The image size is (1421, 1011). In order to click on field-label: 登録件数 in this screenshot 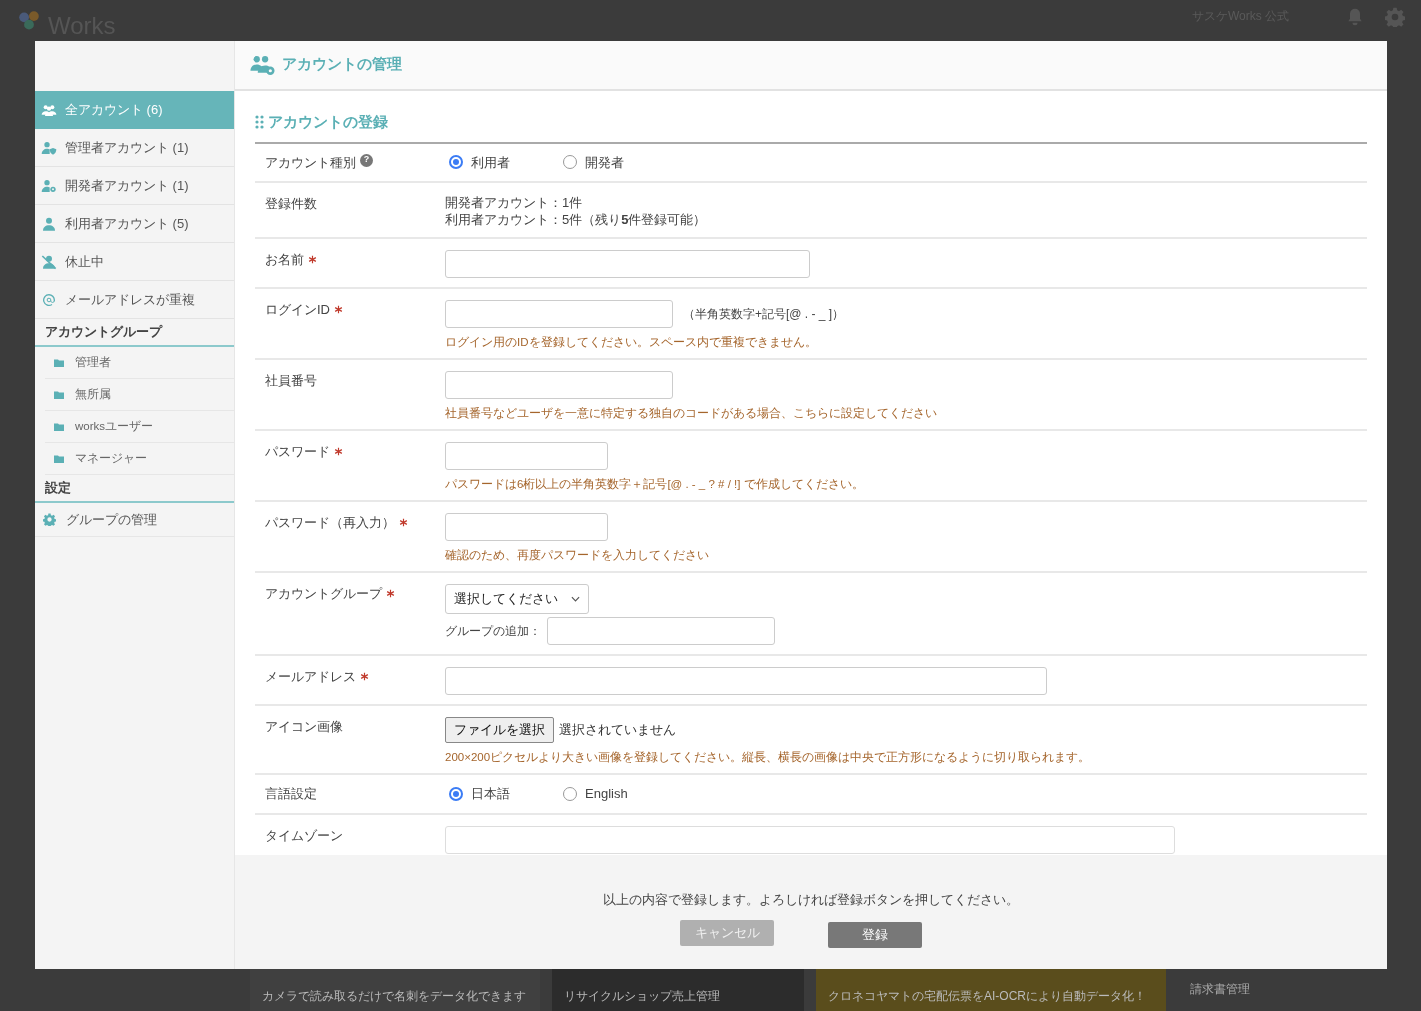, I will do `click(291, 204)`.